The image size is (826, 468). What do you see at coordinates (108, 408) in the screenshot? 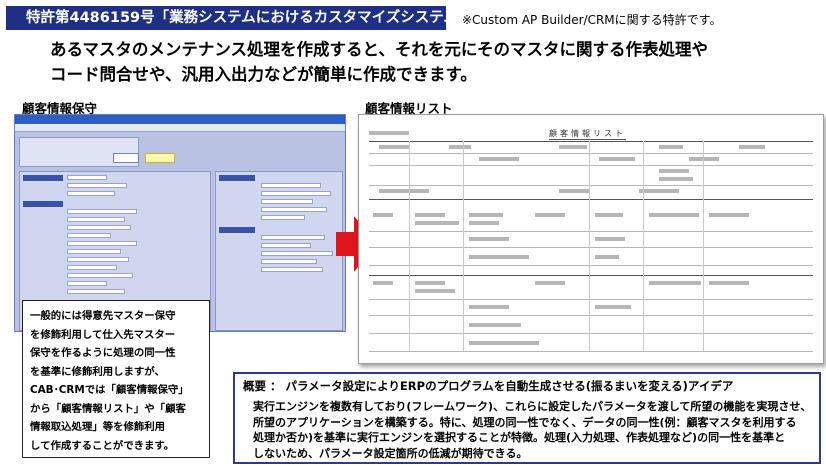
I see `callout-line-6: から「顧客情報リスト」や「顧客` at bounding box center [108, 408].